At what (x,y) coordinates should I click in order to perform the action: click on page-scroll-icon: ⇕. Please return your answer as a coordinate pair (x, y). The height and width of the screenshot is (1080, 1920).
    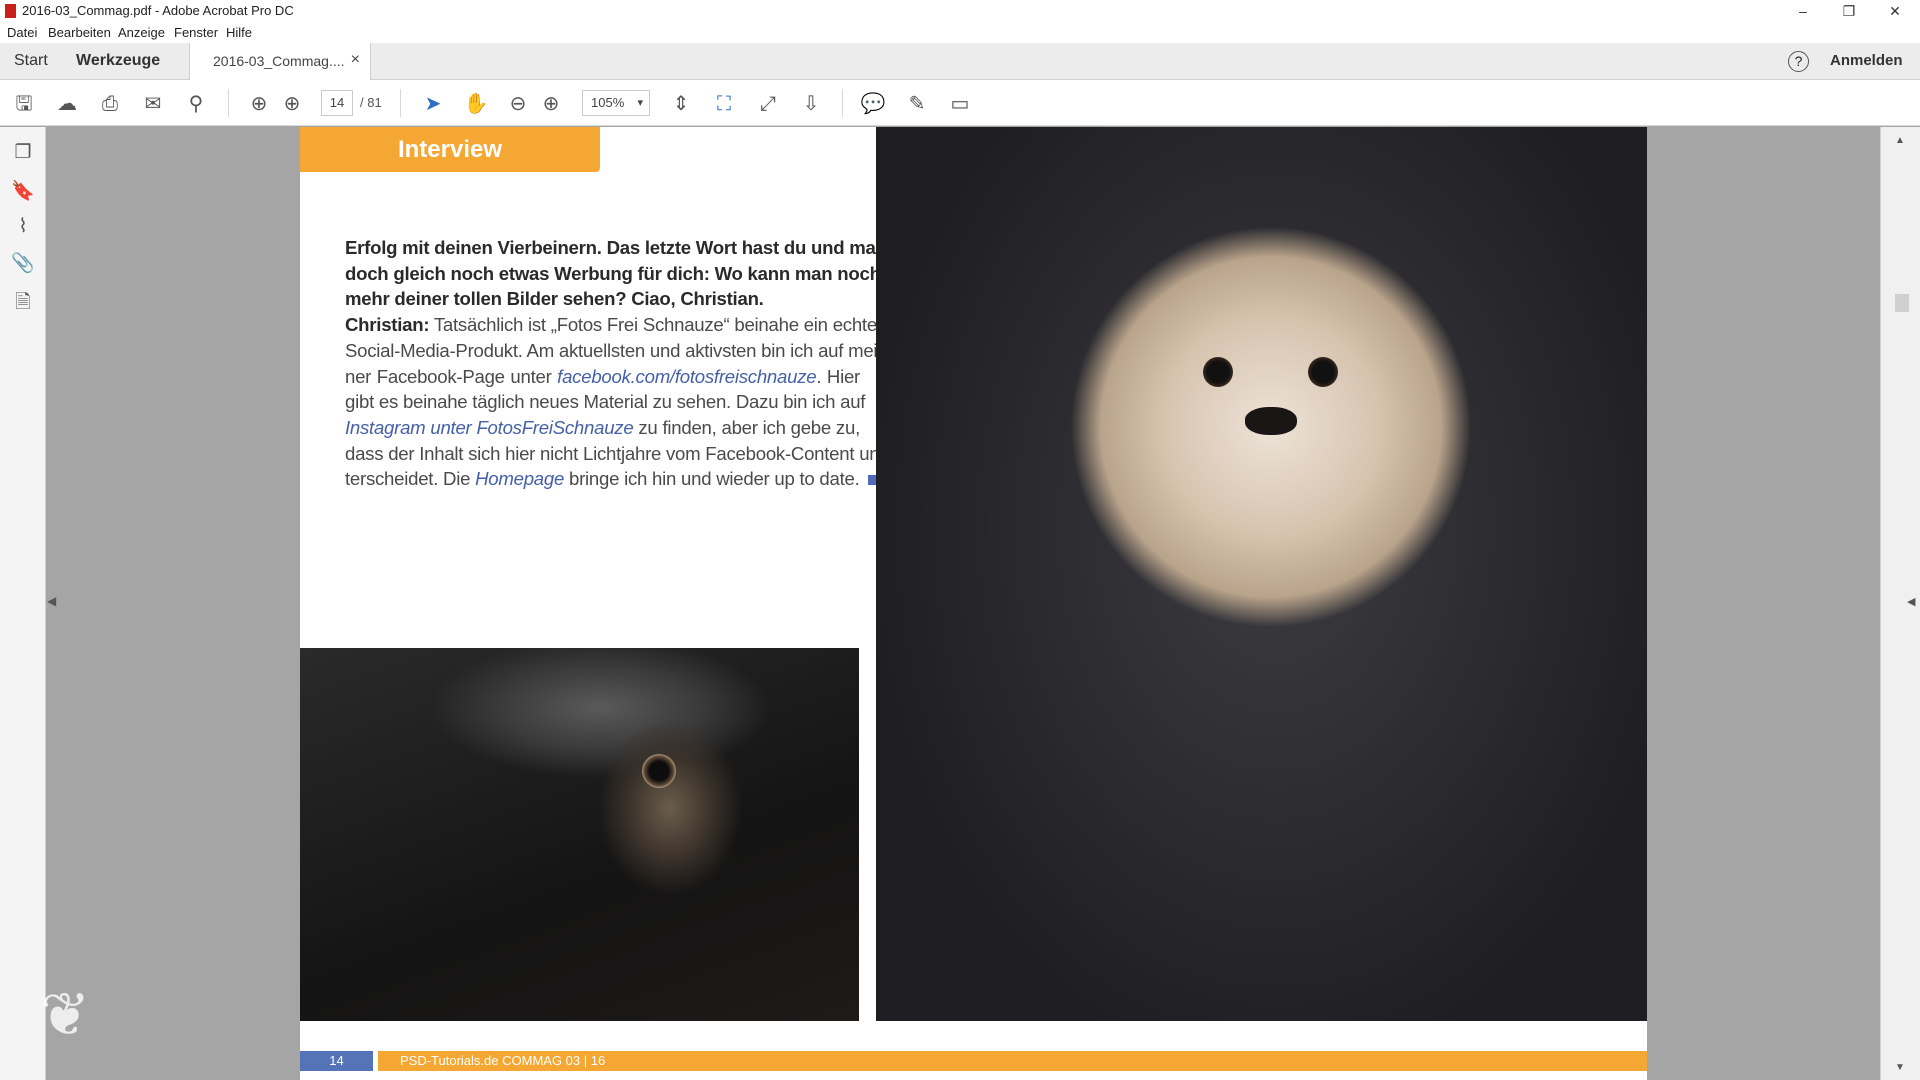
    Looking at the image, I should click on (681, 104).